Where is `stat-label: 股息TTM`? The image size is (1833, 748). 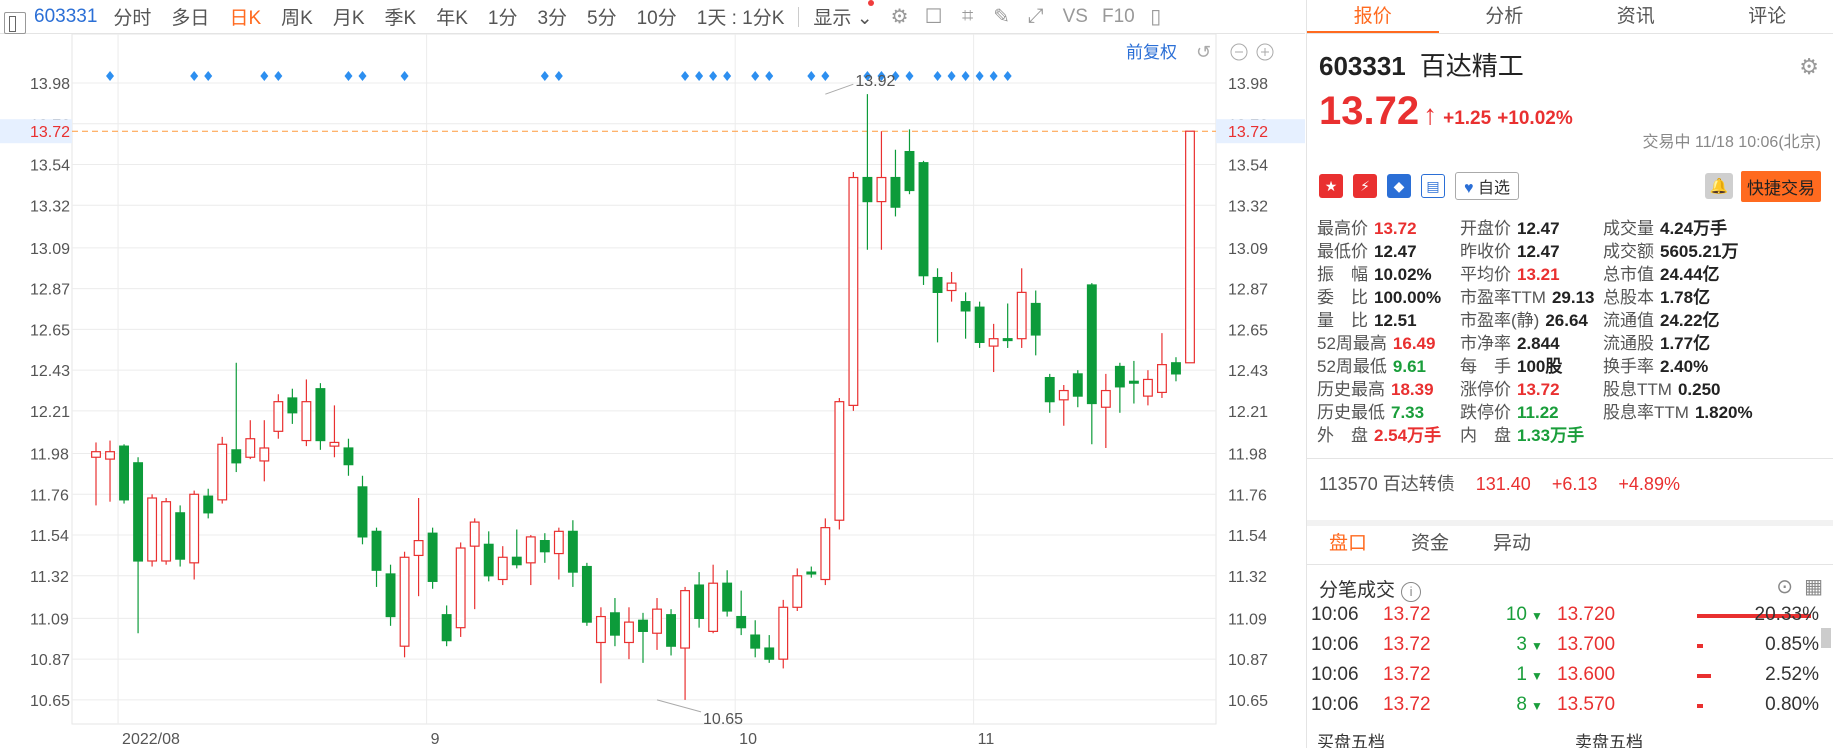 stat-label: 股息TTM is located at coordinates (1637, 389).